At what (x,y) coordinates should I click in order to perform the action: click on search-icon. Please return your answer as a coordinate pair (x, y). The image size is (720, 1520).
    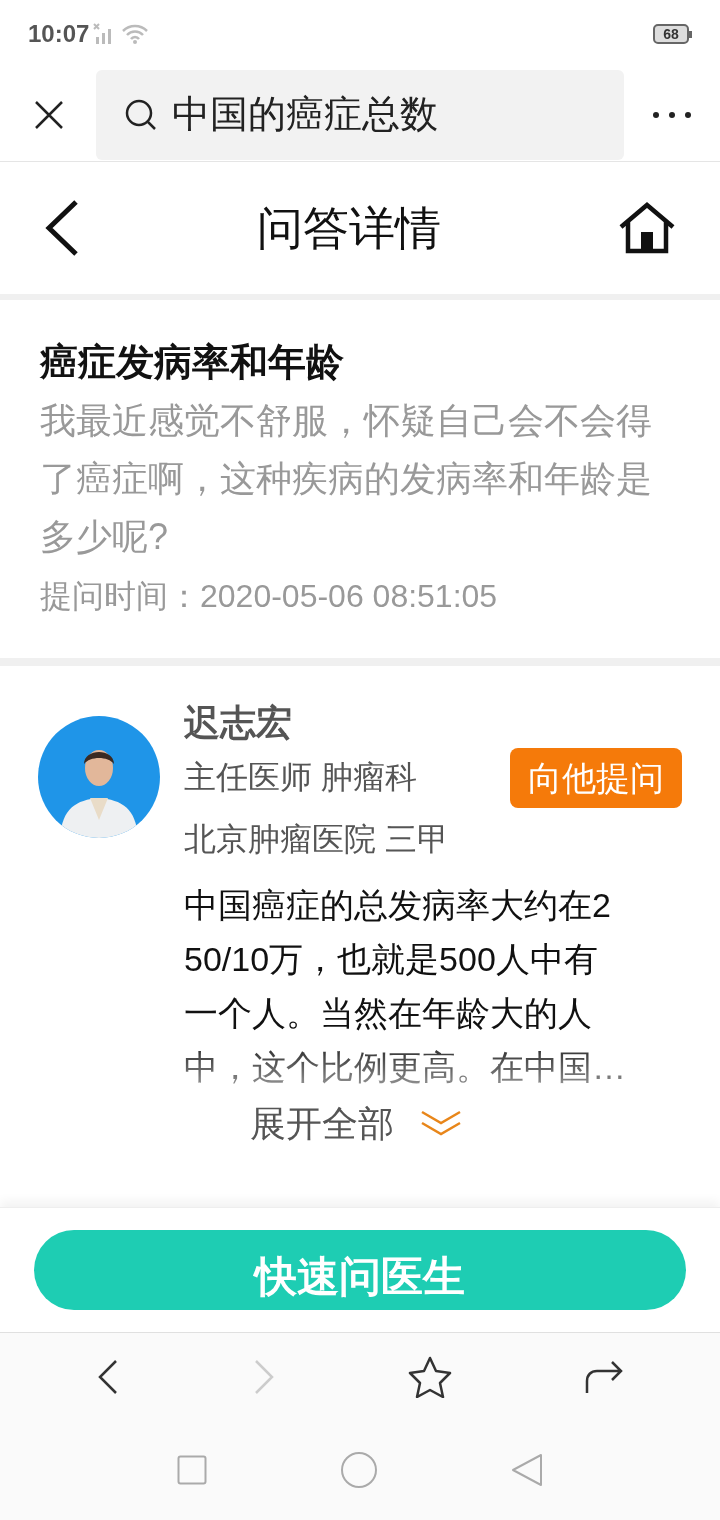
    Looking at the image, I should click on (141, 114).